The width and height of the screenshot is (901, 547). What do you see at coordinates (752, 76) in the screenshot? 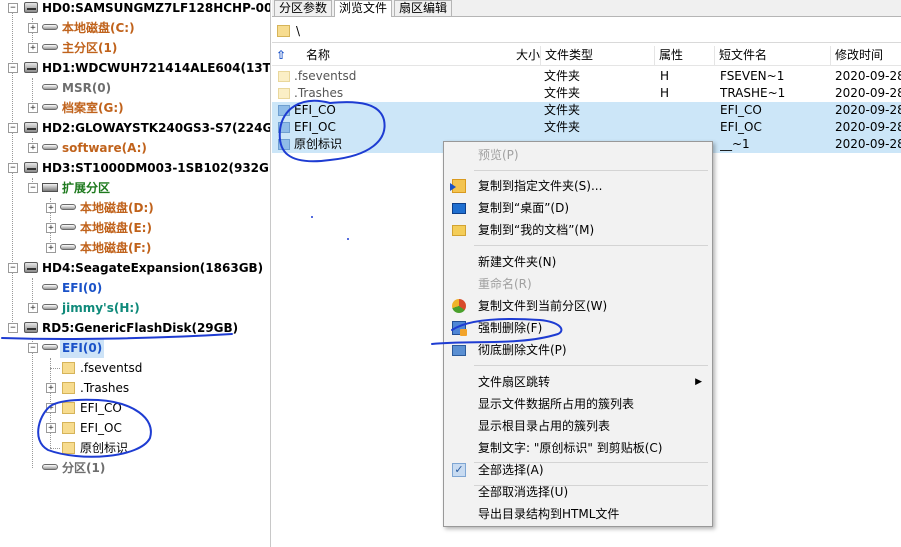
I see `file-shortname: FSEVEN~1` at bounding box center [752, 76].